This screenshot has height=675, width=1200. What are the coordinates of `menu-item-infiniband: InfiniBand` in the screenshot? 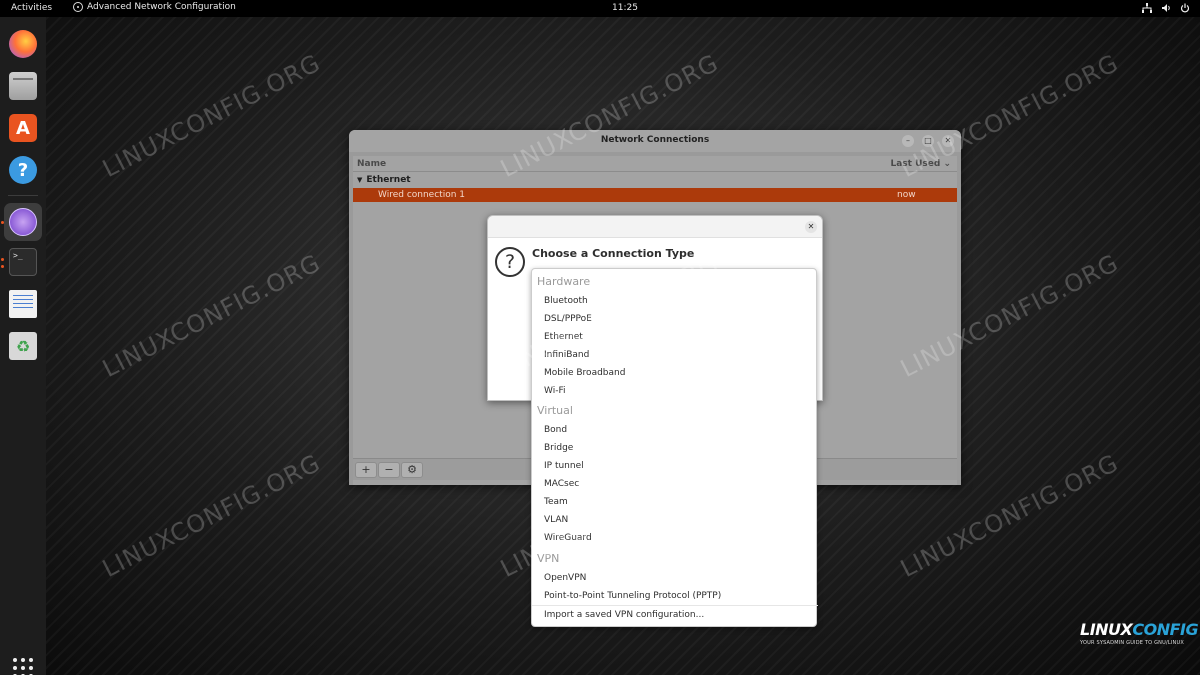 It's located at (566, 355).